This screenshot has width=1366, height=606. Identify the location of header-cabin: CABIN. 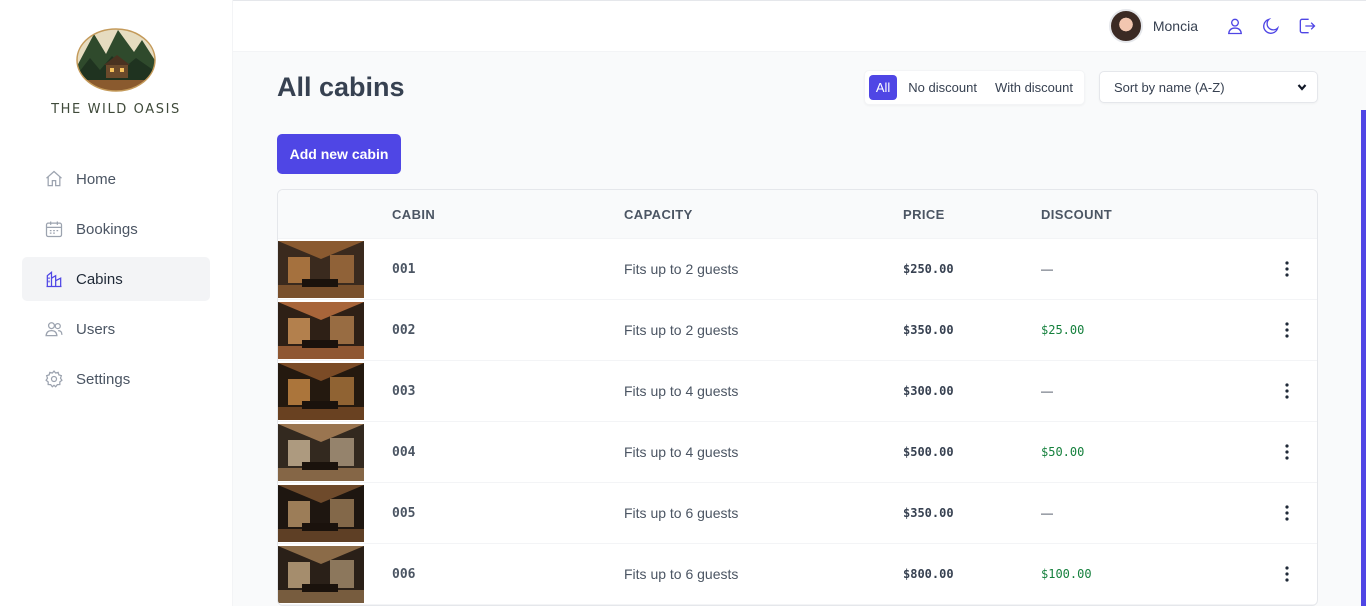
(414, 214).